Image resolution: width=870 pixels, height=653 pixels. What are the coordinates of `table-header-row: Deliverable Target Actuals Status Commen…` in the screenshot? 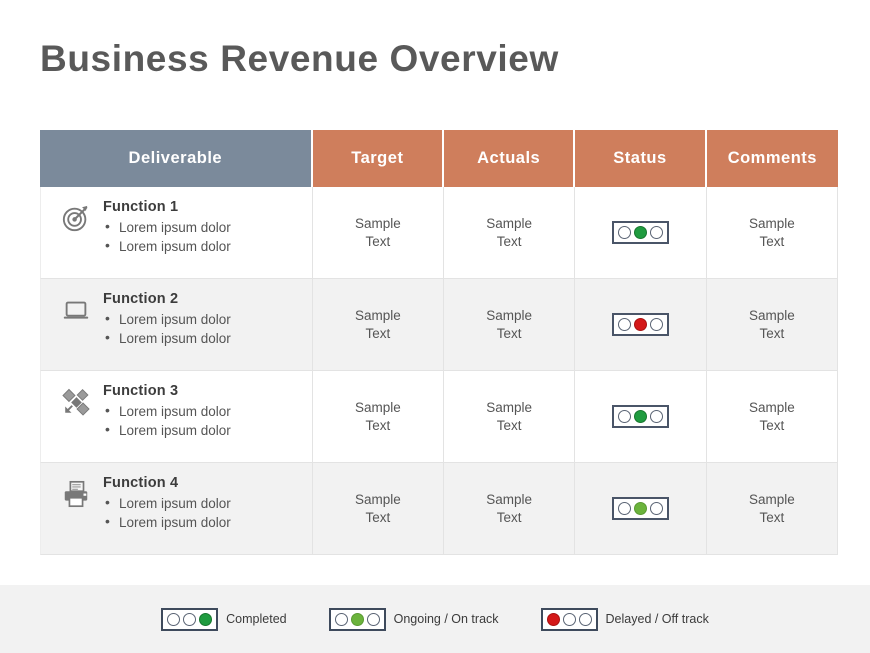 It's located at (439, 158).